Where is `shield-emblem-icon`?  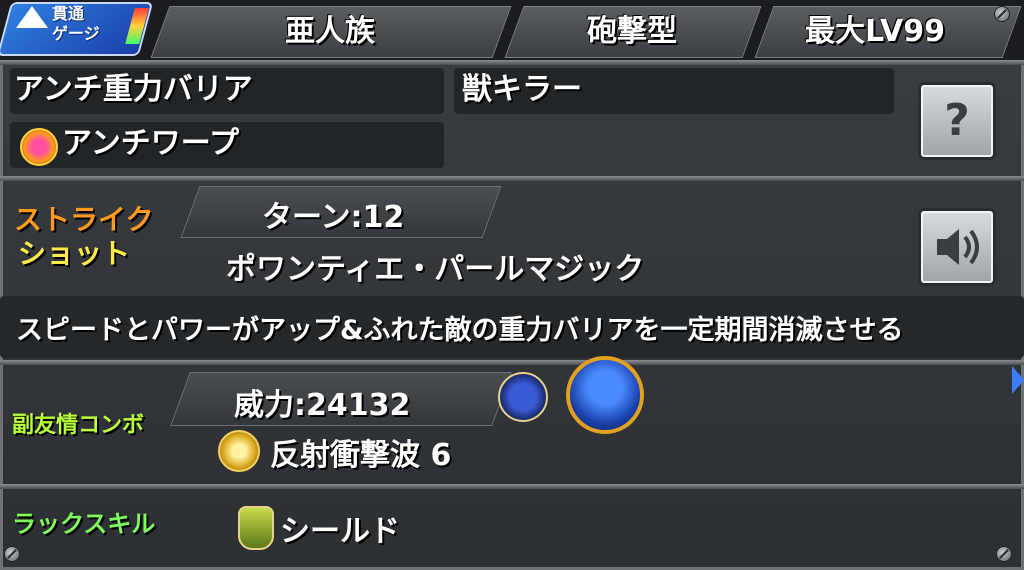
shield-emblem-icon is located at coordinates (523, 397).